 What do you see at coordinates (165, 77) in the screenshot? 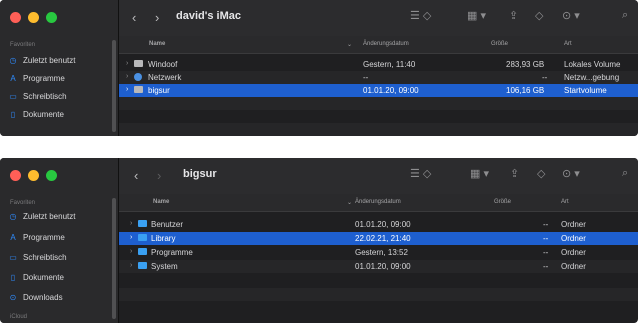
I see `row-name: Netzwerk` at bounding box center [165, 77].